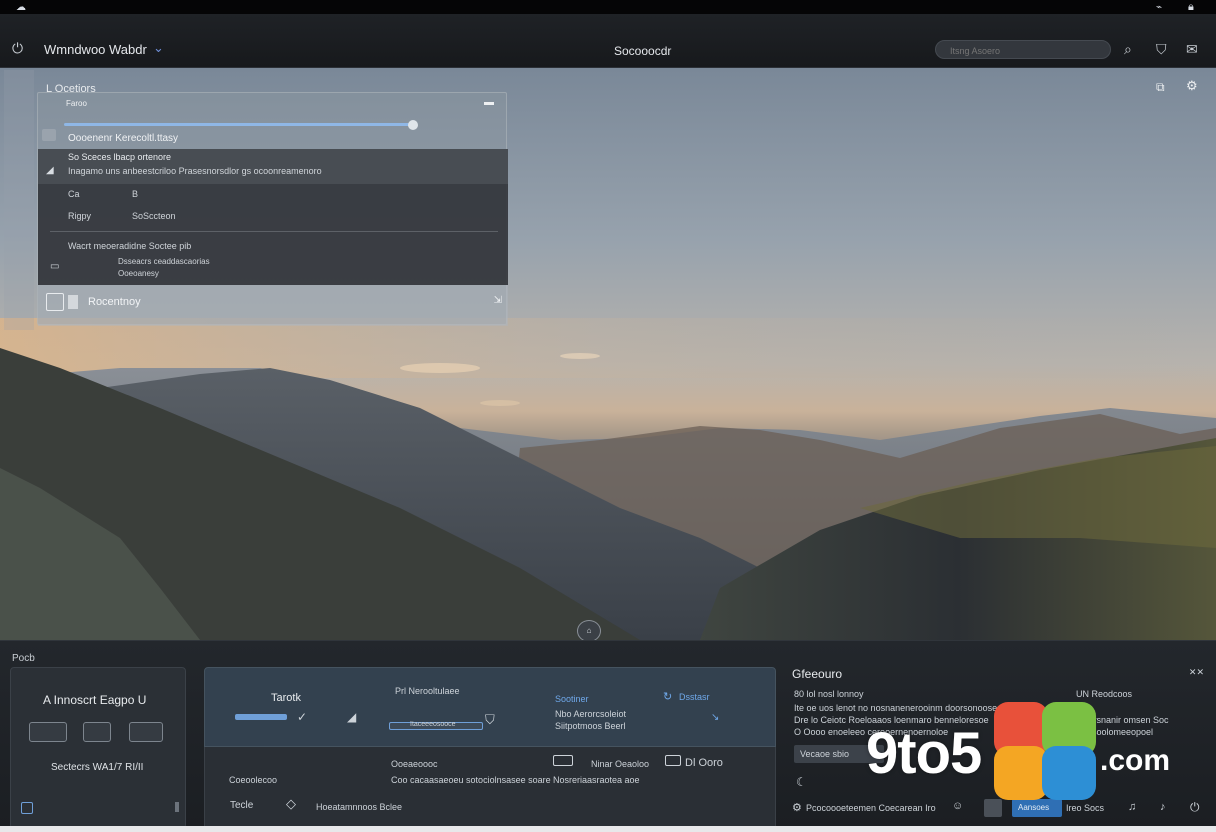 This screenshot has height=832, width=1216. Describe the element at coordinates (801, 782) in the screenshot. I see `moon-icon: ☾` at that location.